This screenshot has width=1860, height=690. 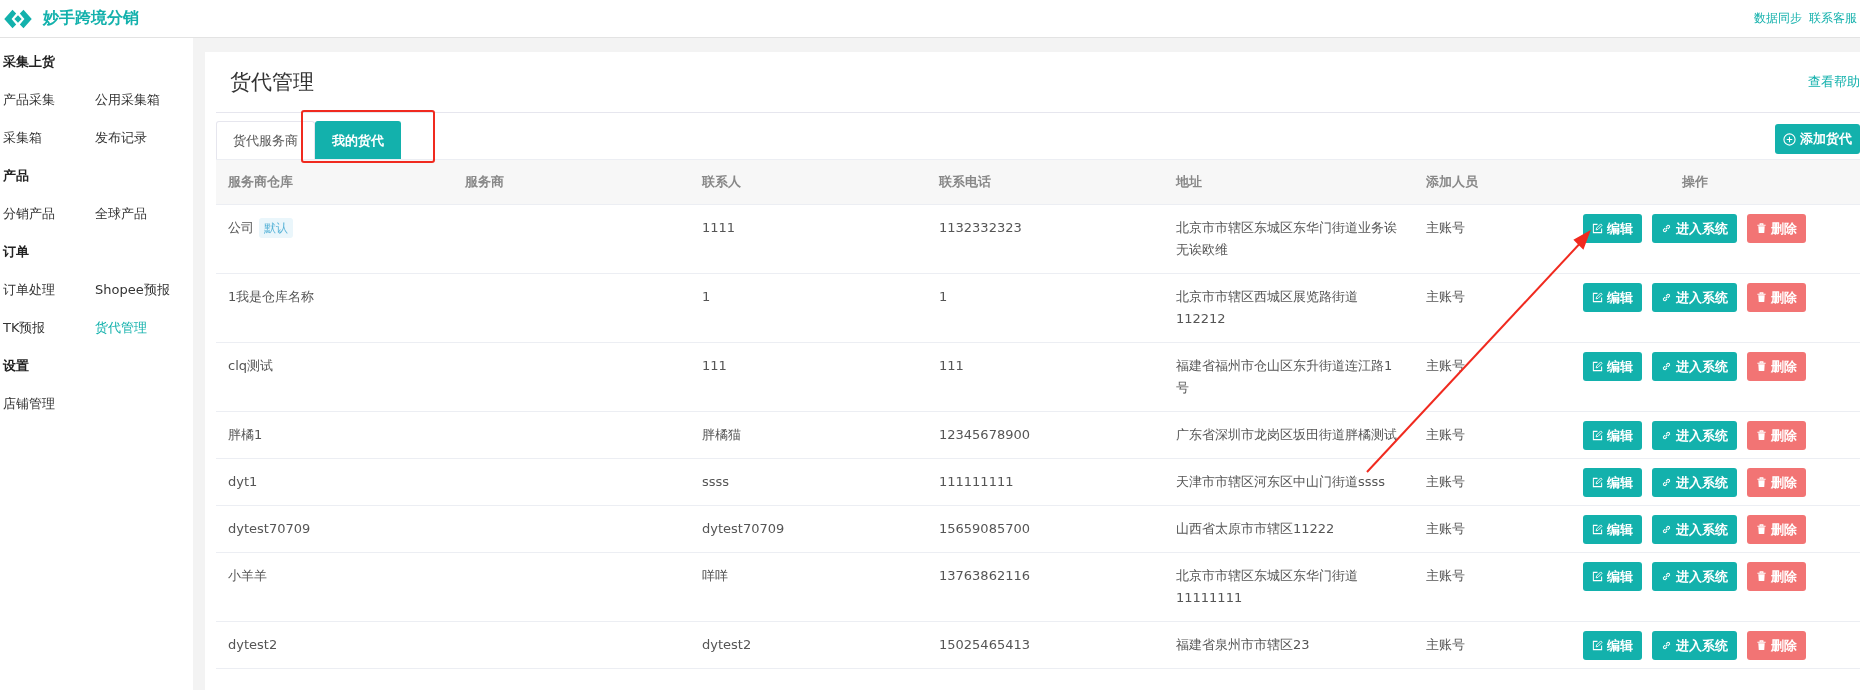 What do you see at coordinates (16, 176) in the screenshot?
I see `sidebar-section-title: 产品` at bounding box center [16, 176].